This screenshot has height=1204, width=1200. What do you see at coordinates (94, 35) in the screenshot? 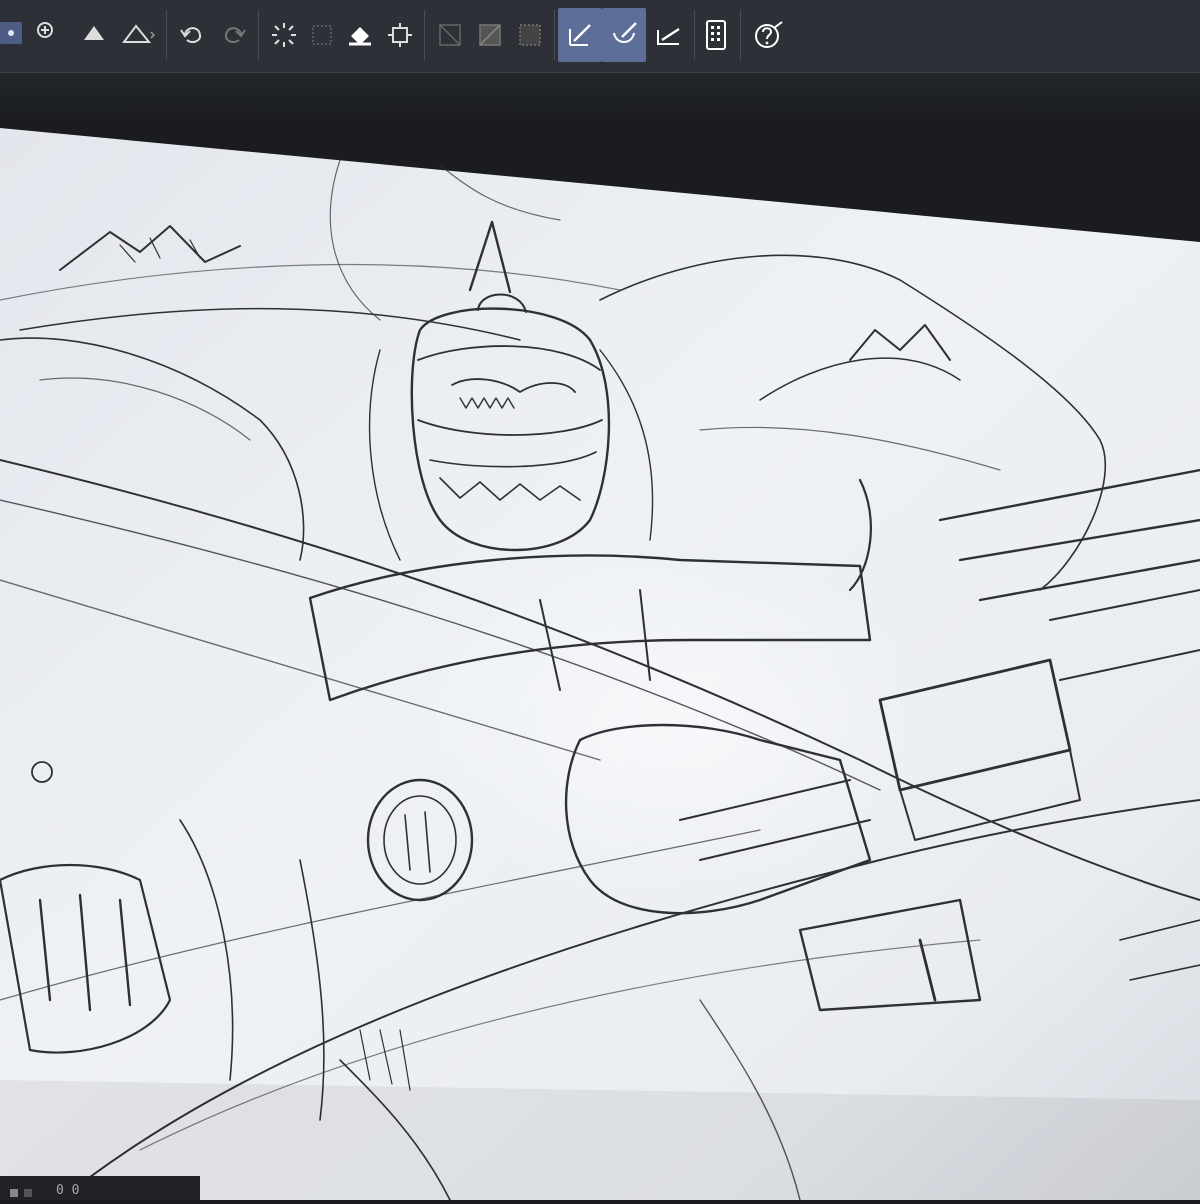
I see `fill-icon` at bounding box center [94, 35].